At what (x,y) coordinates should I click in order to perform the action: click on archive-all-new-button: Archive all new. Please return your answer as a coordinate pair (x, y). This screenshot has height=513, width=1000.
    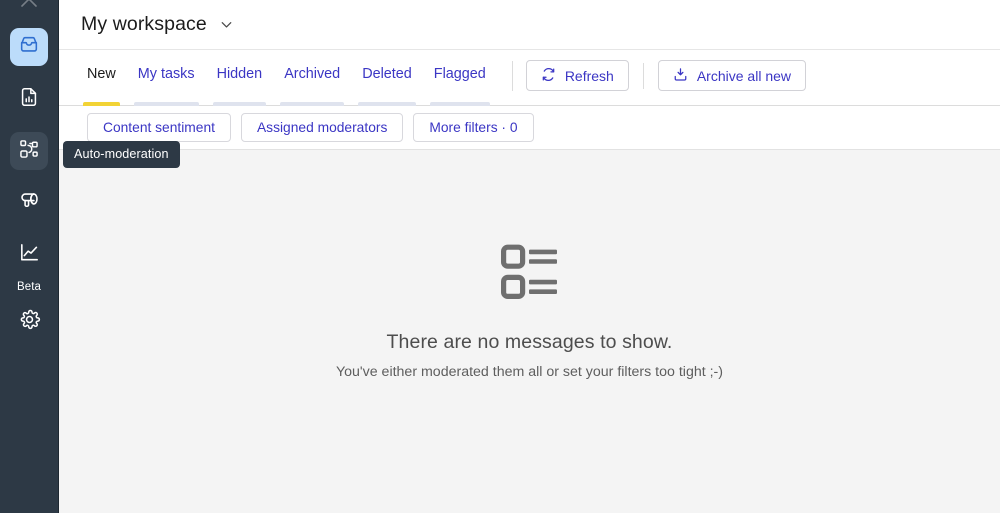
    Looking at the image, I should click on (731, 75).